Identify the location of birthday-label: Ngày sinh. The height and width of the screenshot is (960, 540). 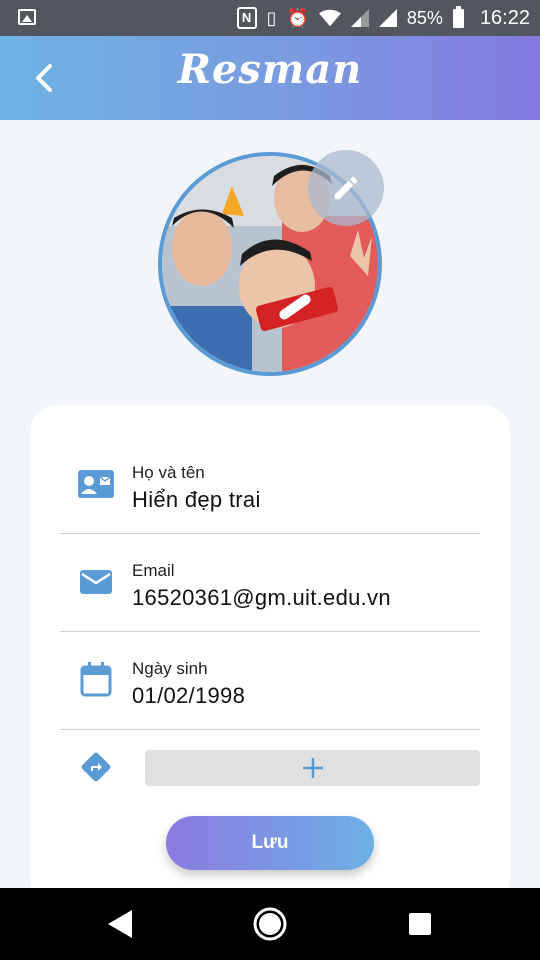
(170, 668).